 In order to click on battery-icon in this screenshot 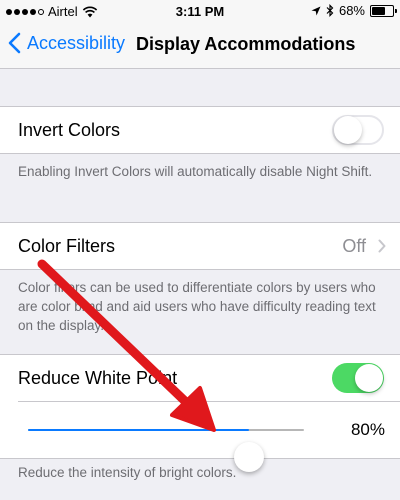, I will do `click(383, 10)`.